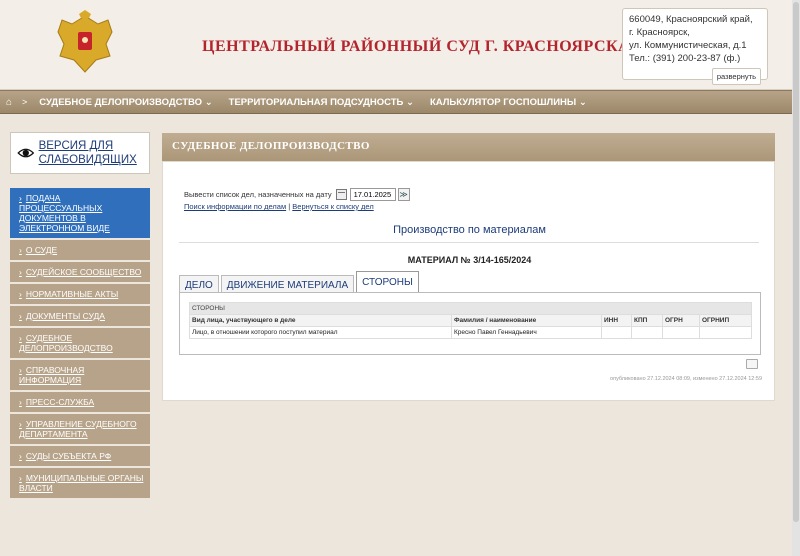 This screenshot has height=556, width=800. I want to click on date-input, so click(372, 194).